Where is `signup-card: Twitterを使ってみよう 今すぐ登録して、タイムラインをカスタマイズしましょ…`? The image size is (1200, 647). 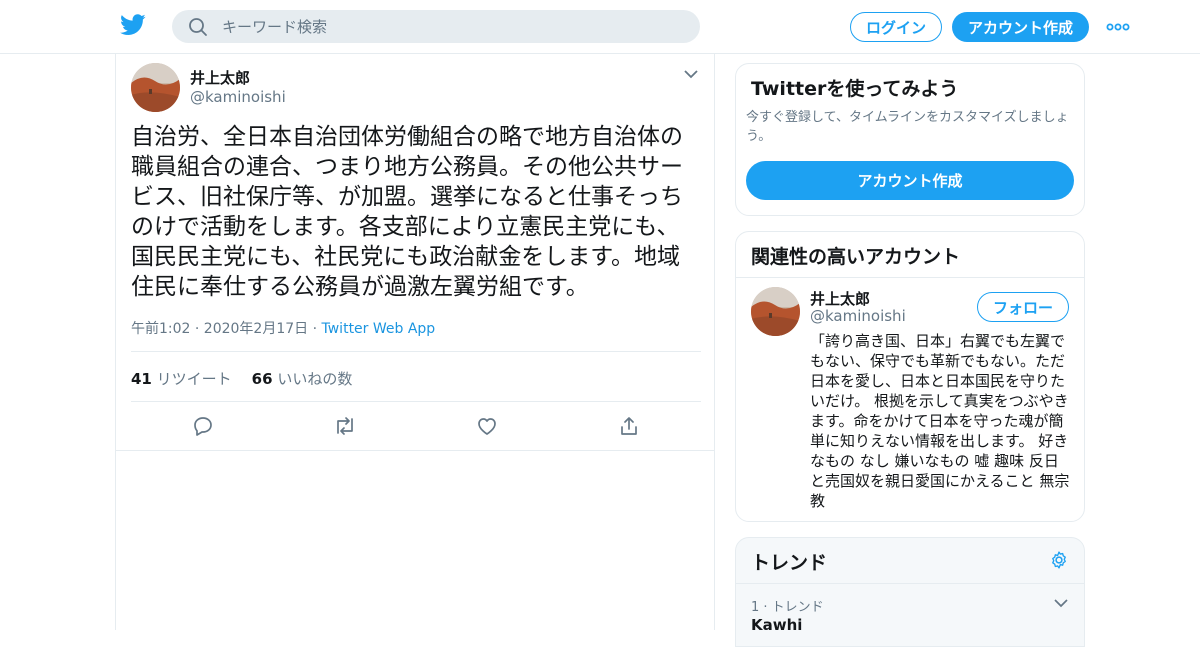 signup-card: Twitterを使ってみよう 今すぐ登録して、タイムラインをカスタマイズしましょ… is located at coordinates (910, 139).